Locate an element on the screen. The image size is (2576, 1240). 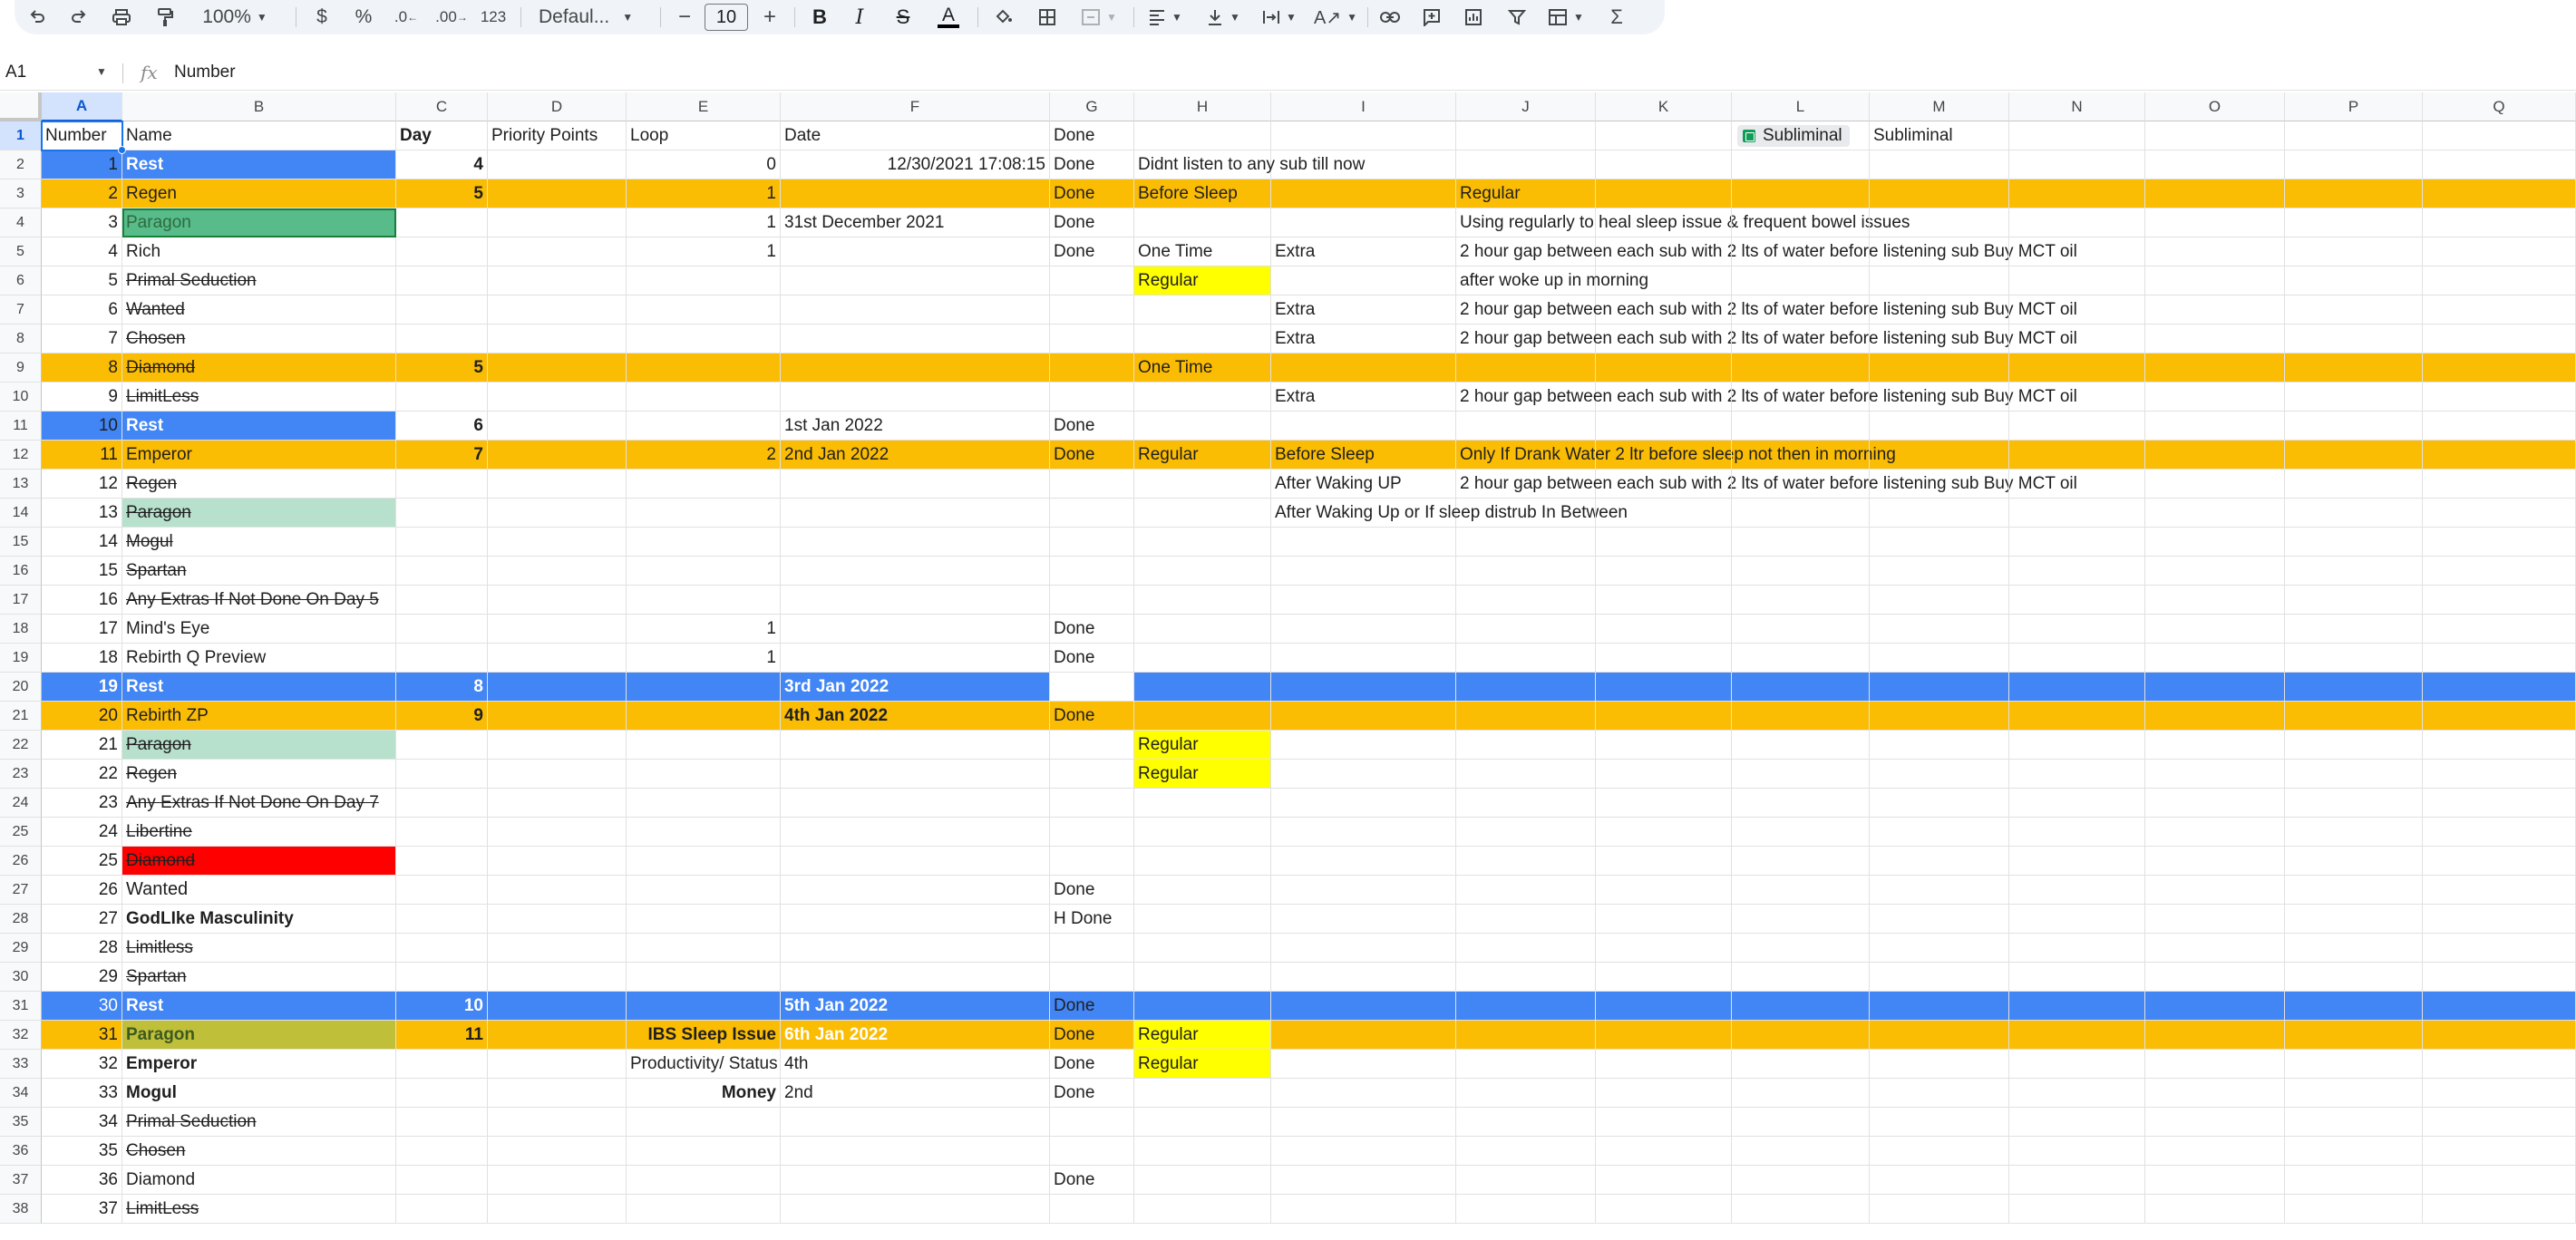
cell-k11 is located at coordinates (1664, 427).